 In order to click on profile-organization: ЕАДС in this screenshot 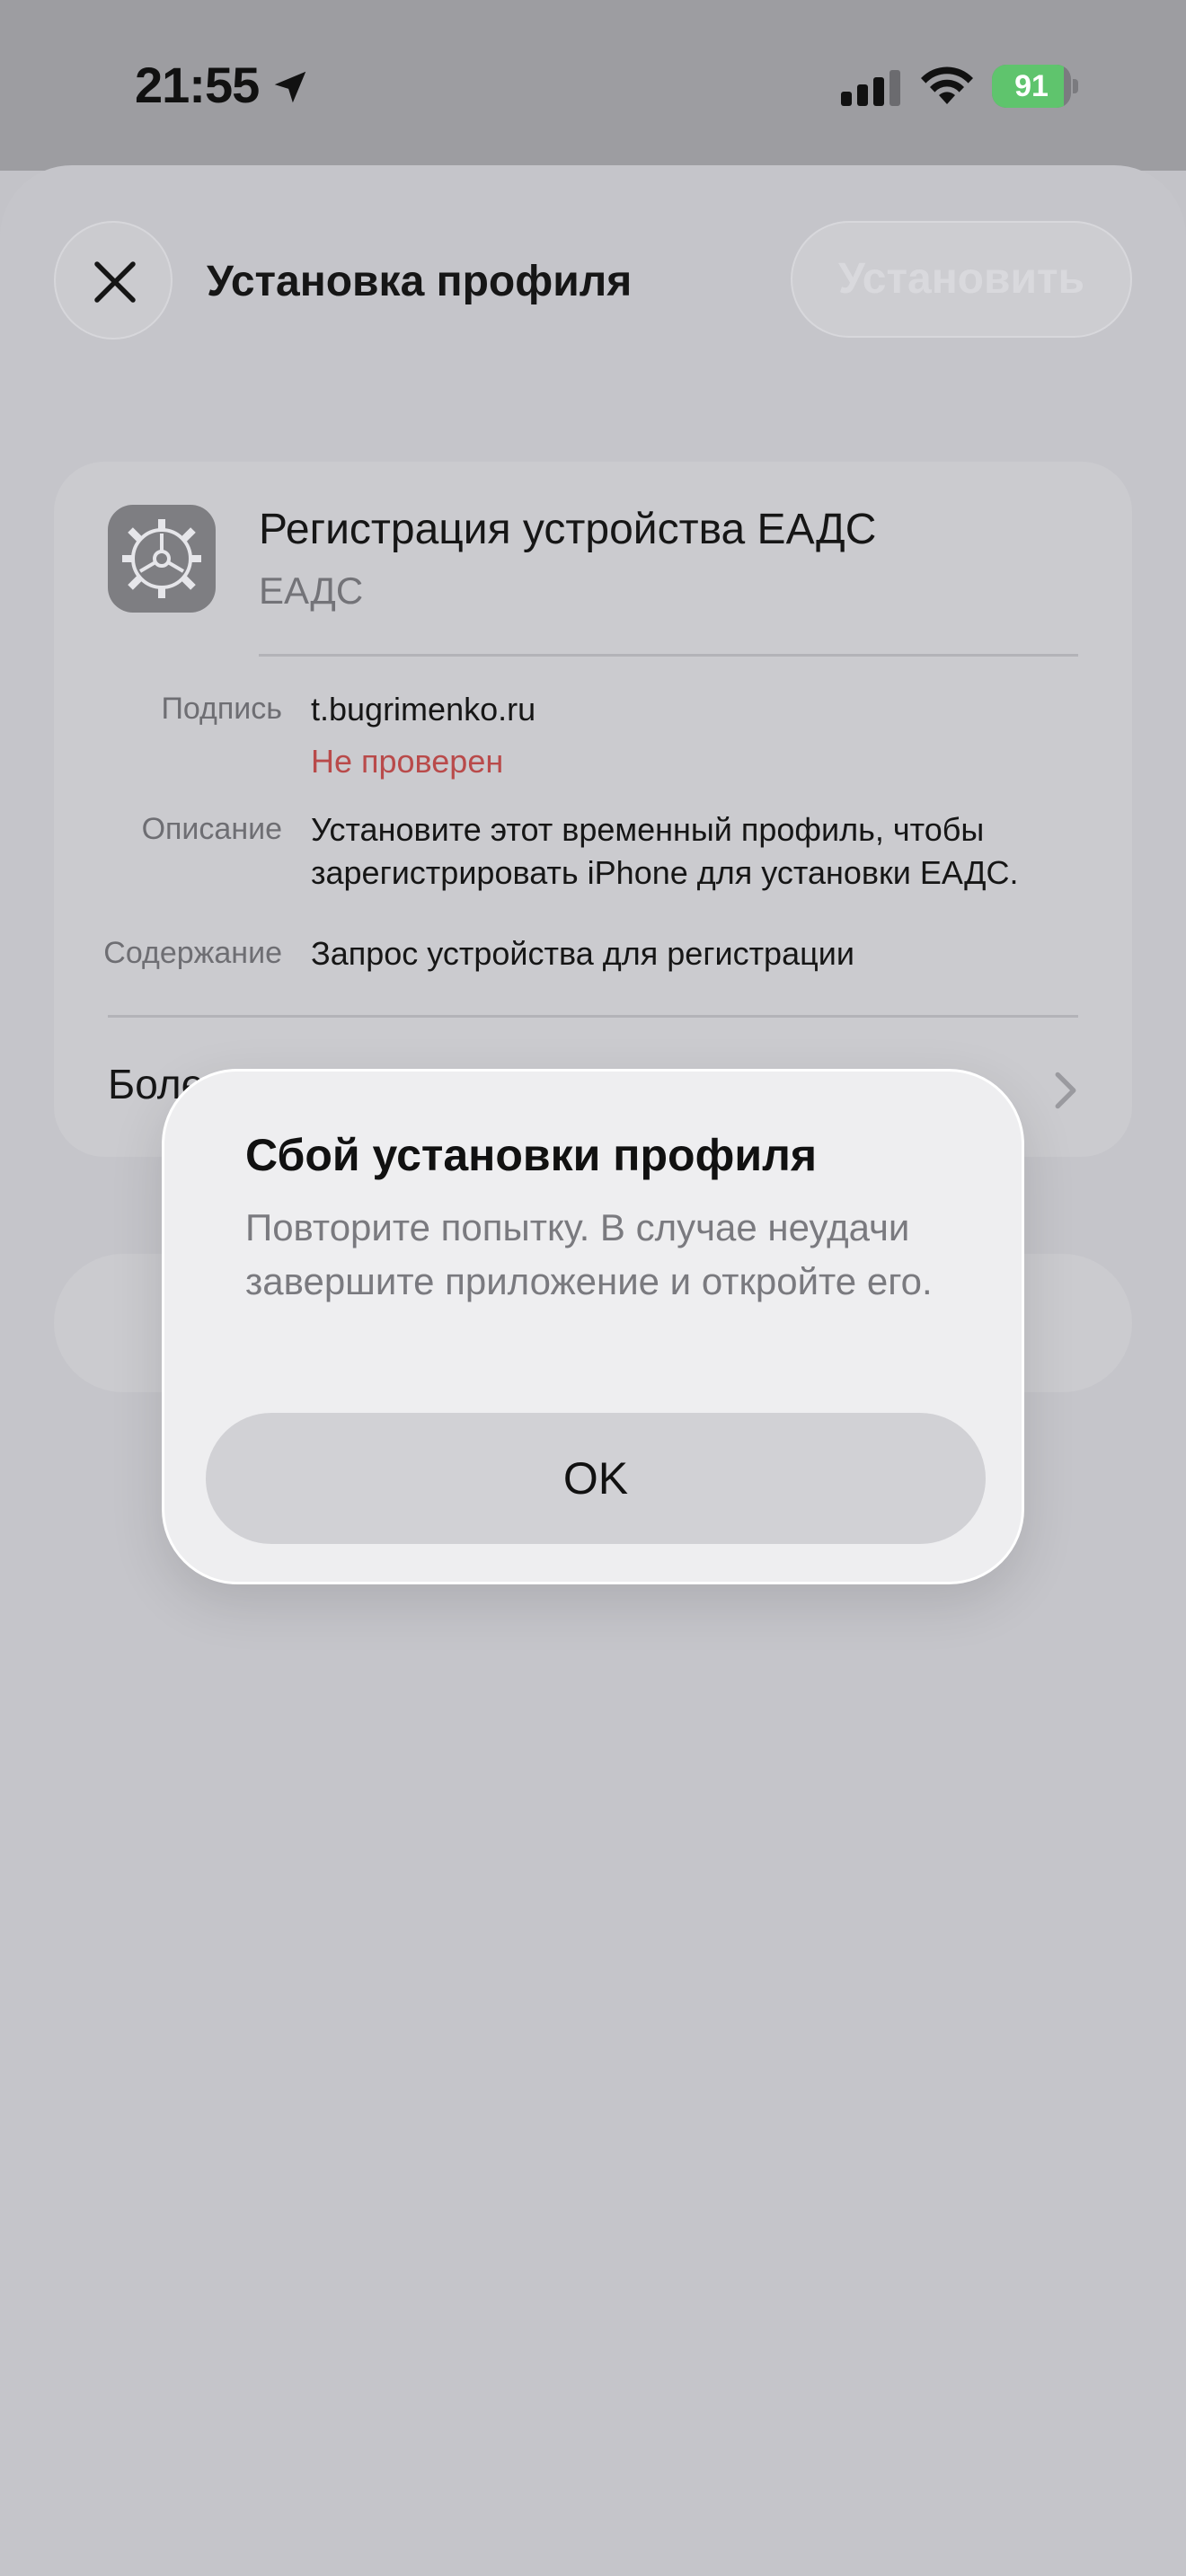, I will do `click(311, 590)`.